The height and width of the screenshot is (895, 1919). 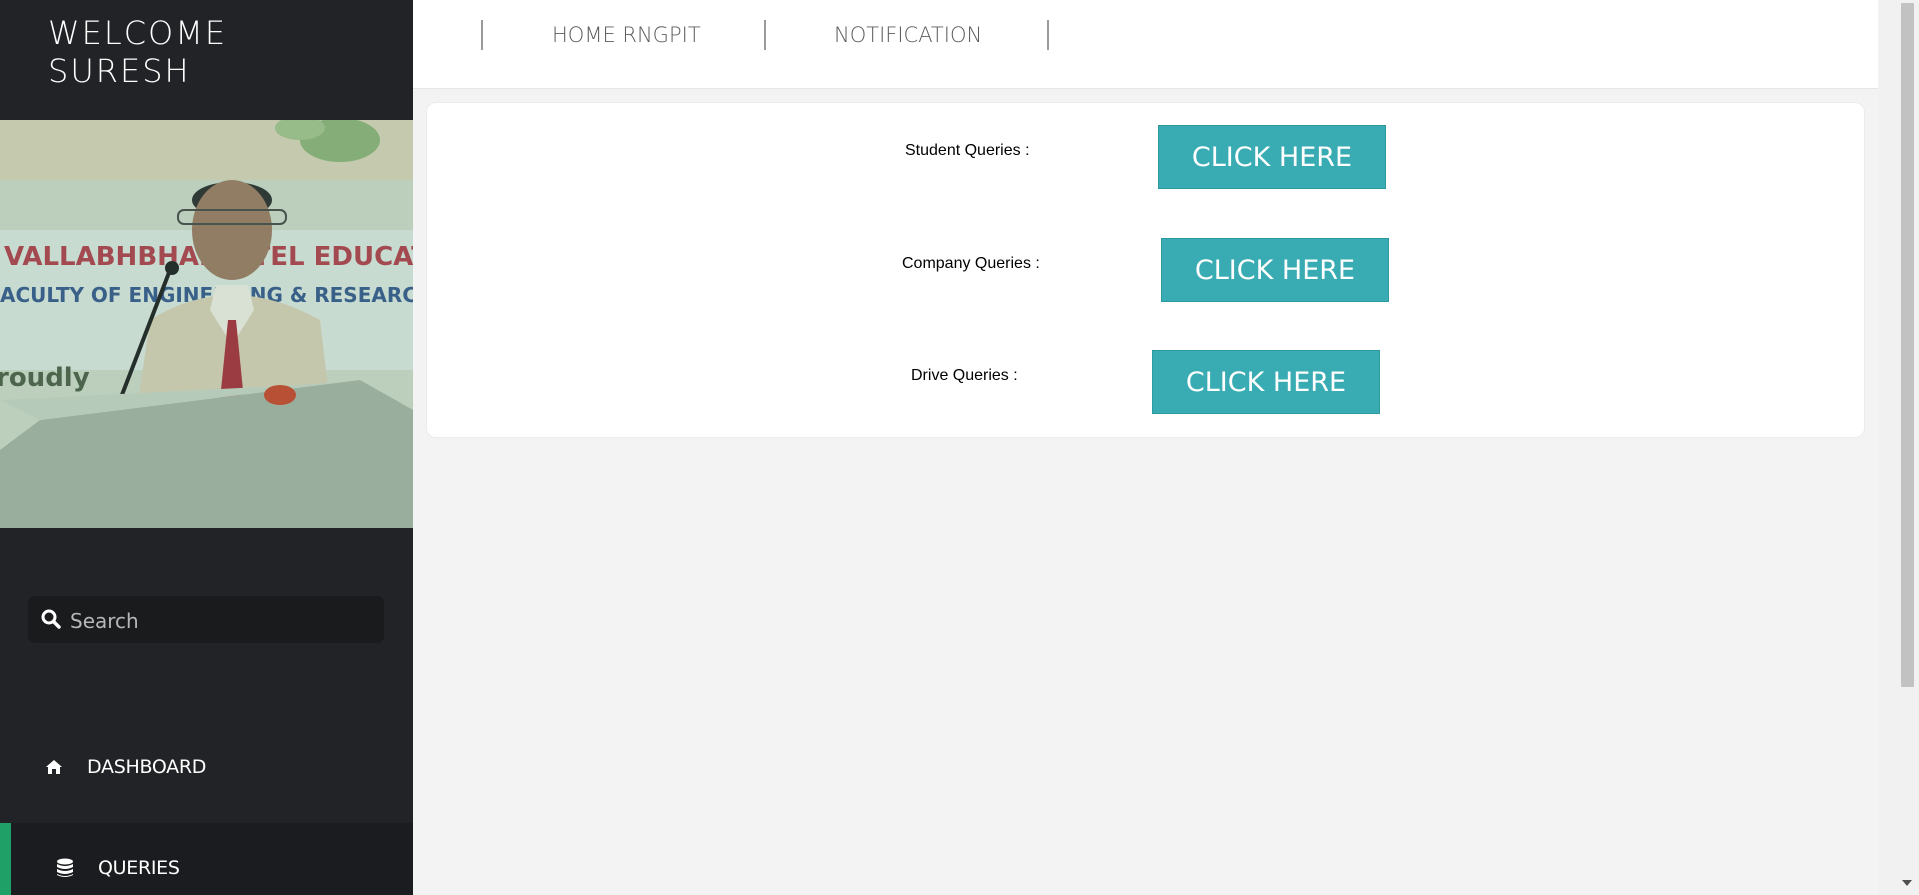 I want to click on search-box, so click(x=206, y=620).